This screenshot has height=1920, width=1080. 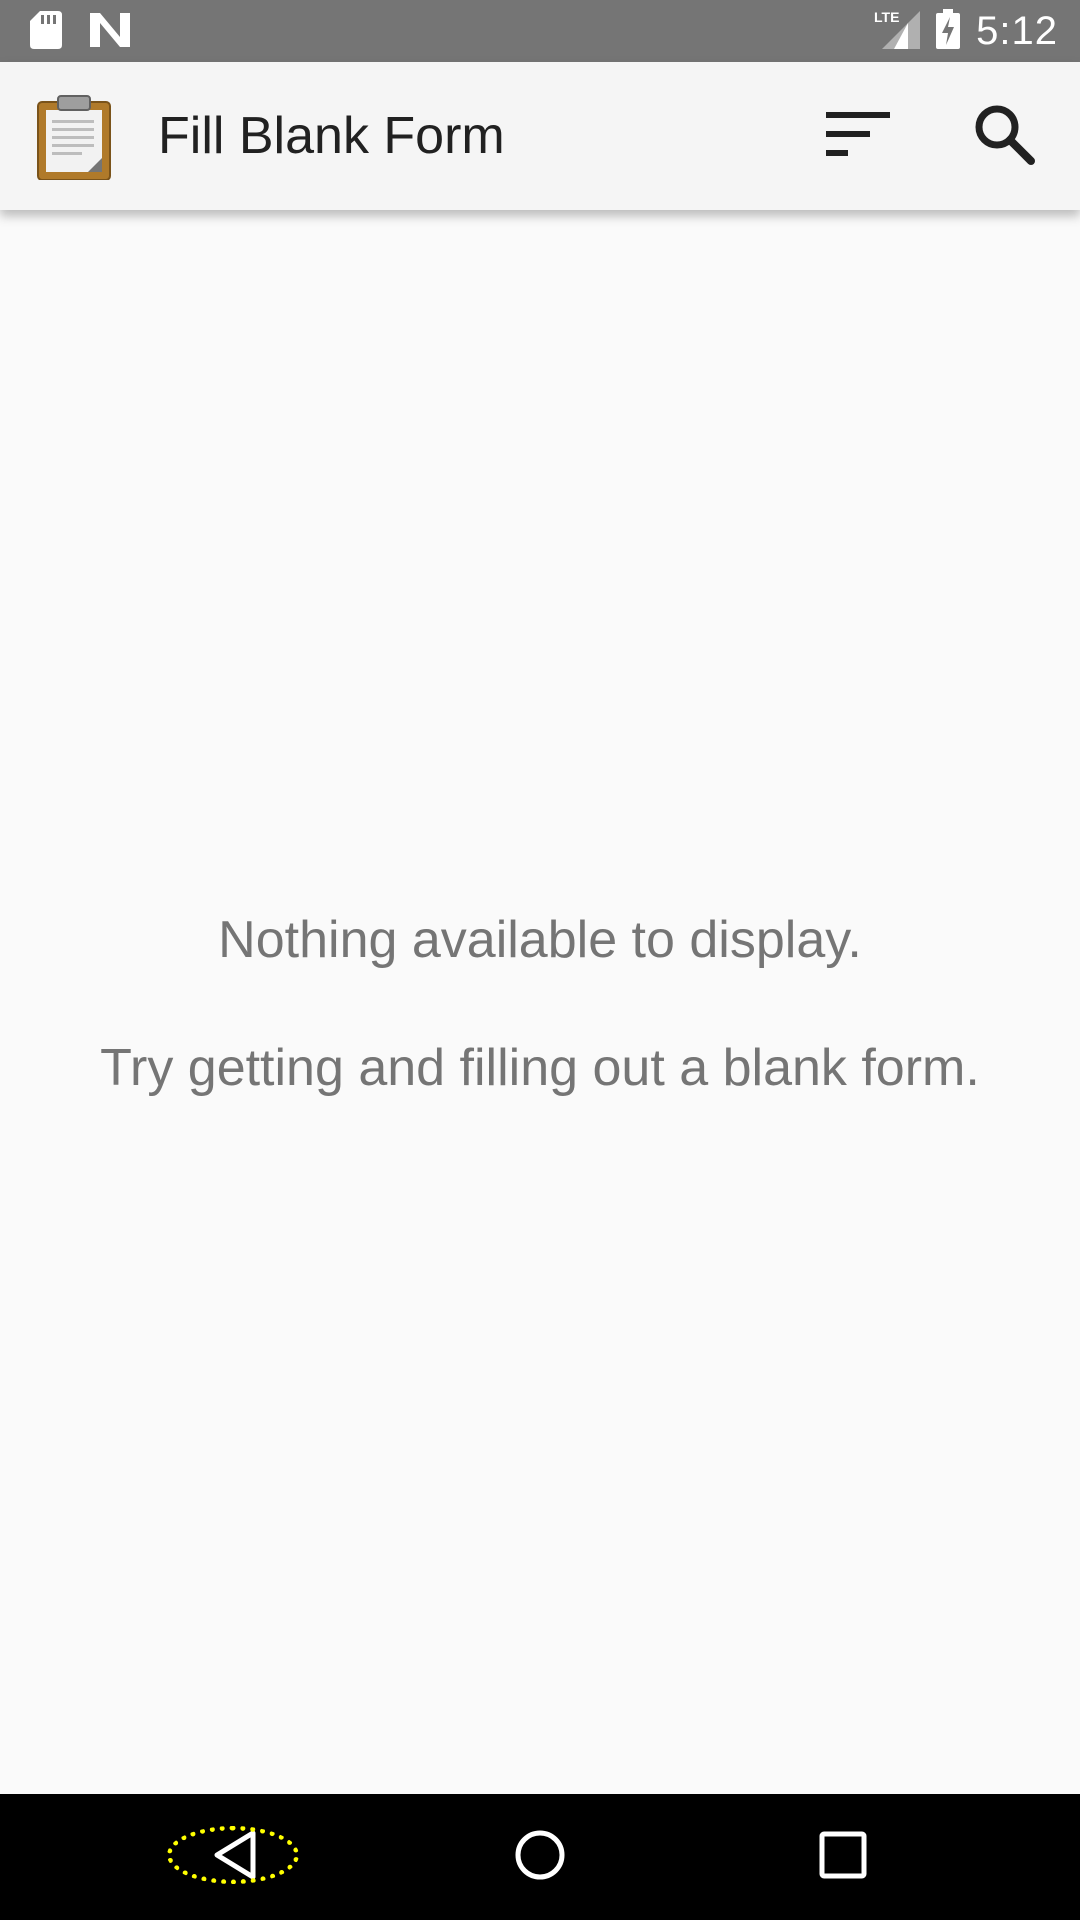 I want to click on empty-state-title: Nothing available to display., so click(x=540, y=940).